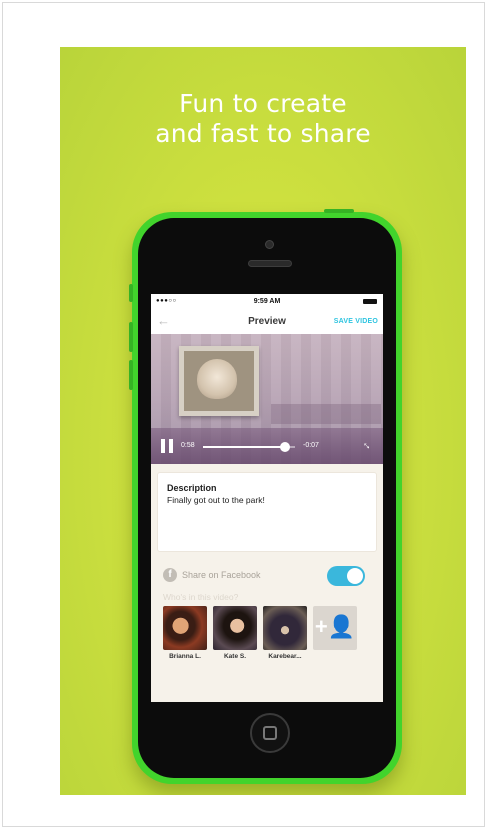 This screenshot has width=487, height=829. I want to click on who-is-in-video-prompt: Who's in this video?, so click(201, 597).